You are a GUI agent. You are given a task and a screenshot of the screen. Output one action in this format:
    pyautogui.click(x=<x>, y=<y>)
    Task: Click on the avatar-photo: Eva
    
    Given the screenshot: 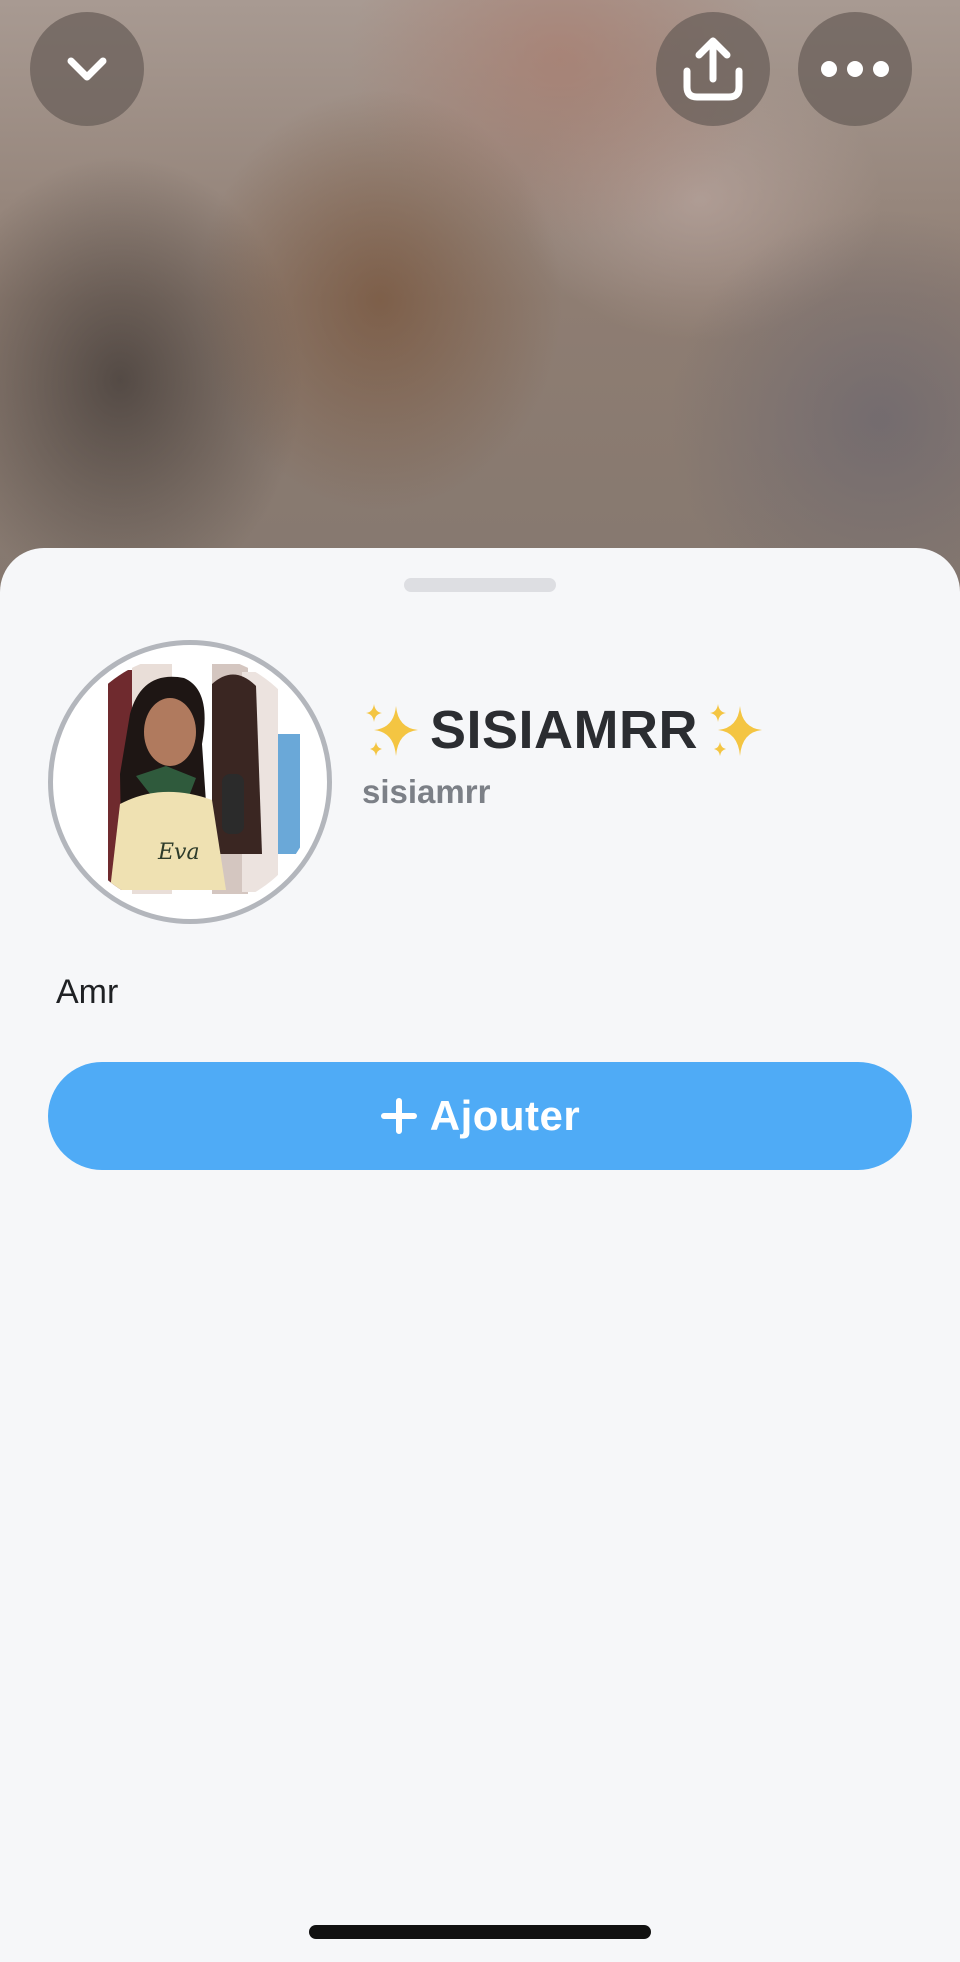 What is the action you would take?
    pyautogui.click(x=190, y=782)
    